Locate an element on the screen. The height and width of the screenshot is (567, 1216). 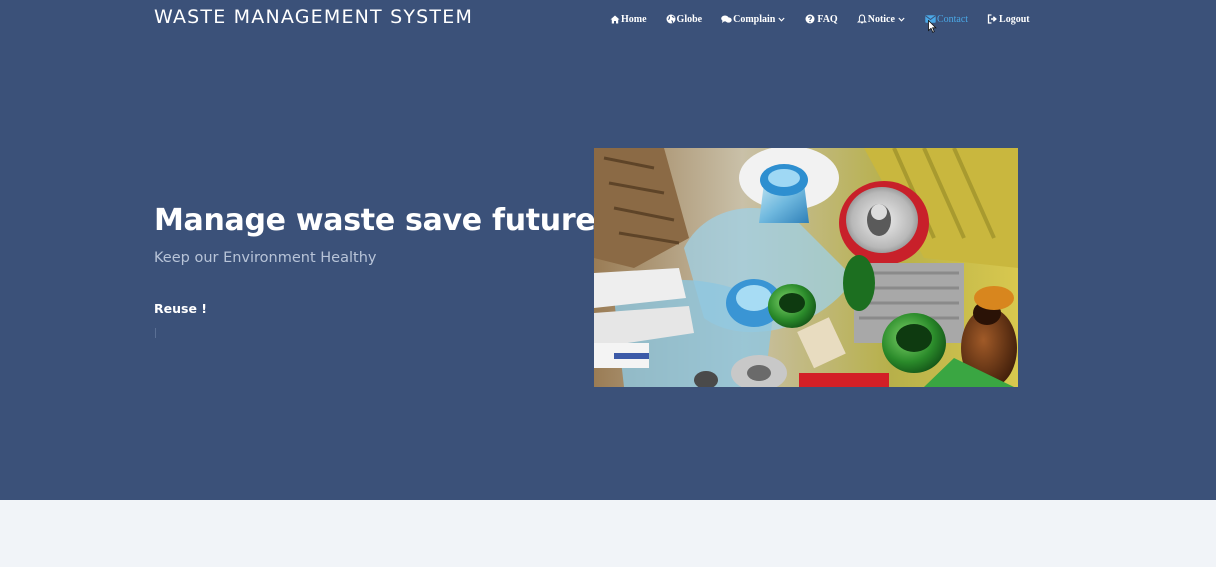
typing-caret is located at coordinates (155, 333).